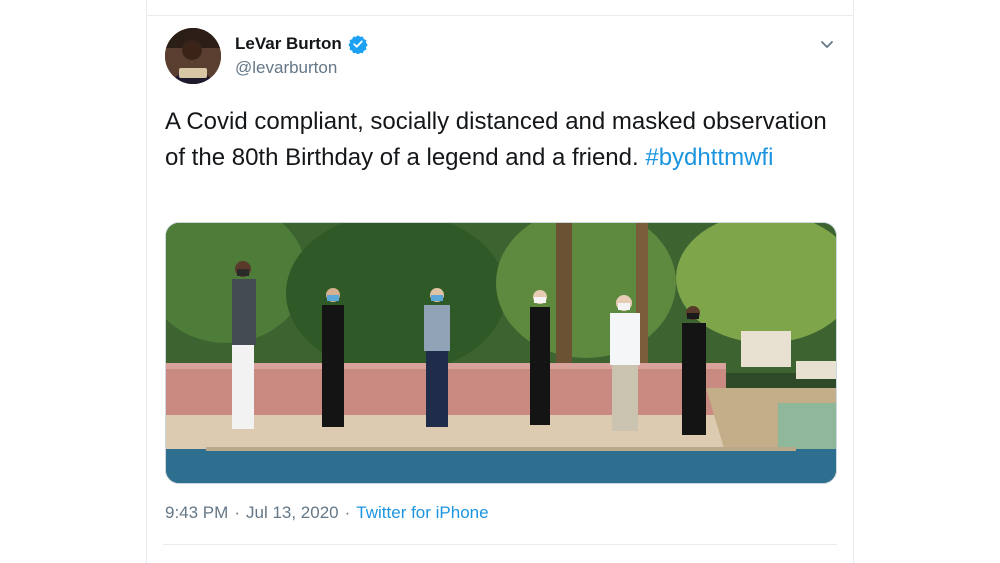  What do you see at coordinates (193, 56) in the screenshot?
I see `avatar` at bounding box center [193, 56].